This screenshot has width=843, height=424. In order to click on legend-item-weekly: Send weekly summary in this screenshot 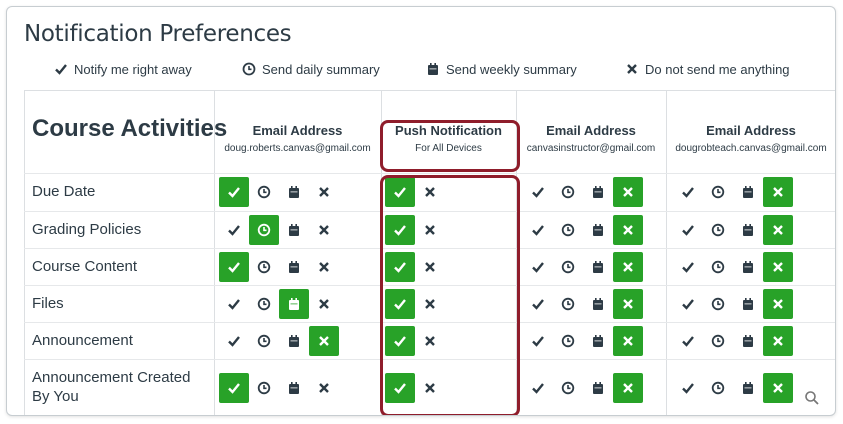, I will do `click(501, 69)`.